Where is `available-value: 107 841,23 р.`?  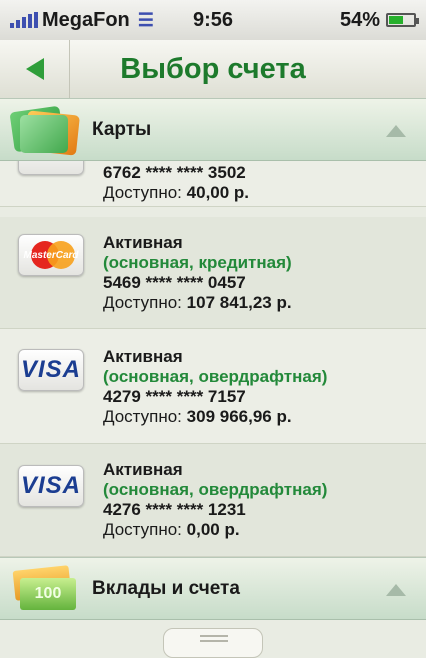
available-value: 107 841,23 р. is located at coordinates (239, 302).